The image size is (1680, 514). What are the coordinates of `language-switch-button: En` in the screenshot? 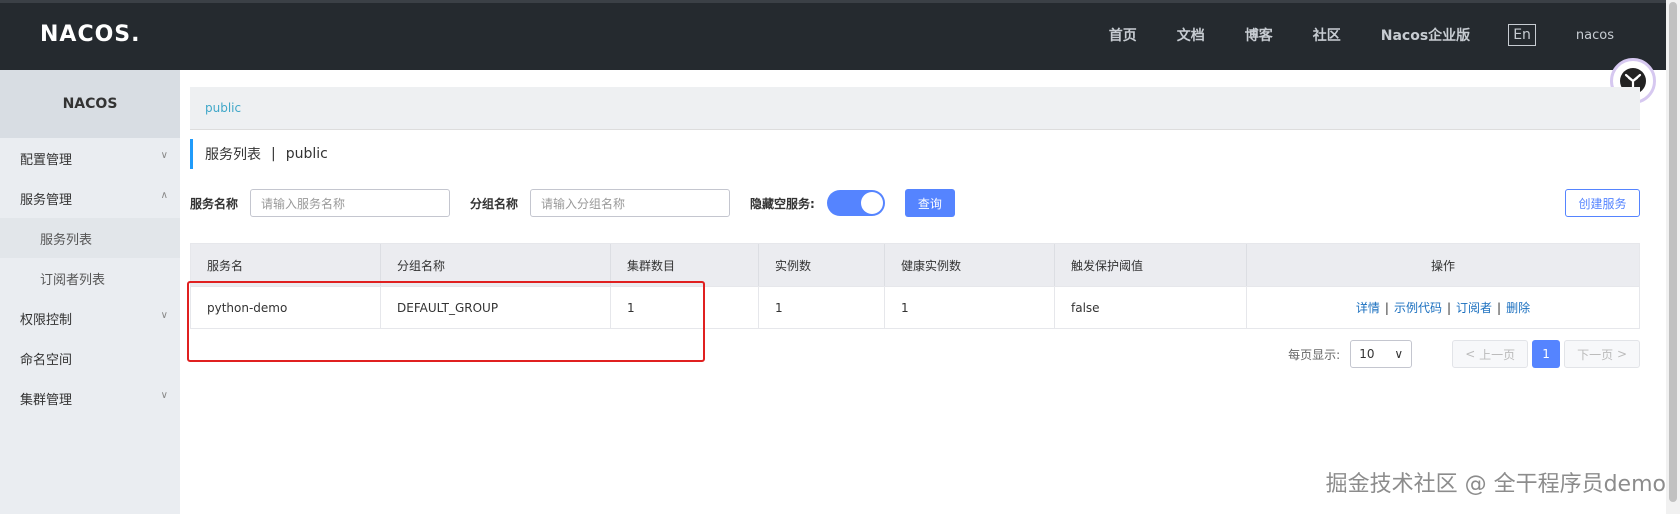 It's located at (1522, 35).